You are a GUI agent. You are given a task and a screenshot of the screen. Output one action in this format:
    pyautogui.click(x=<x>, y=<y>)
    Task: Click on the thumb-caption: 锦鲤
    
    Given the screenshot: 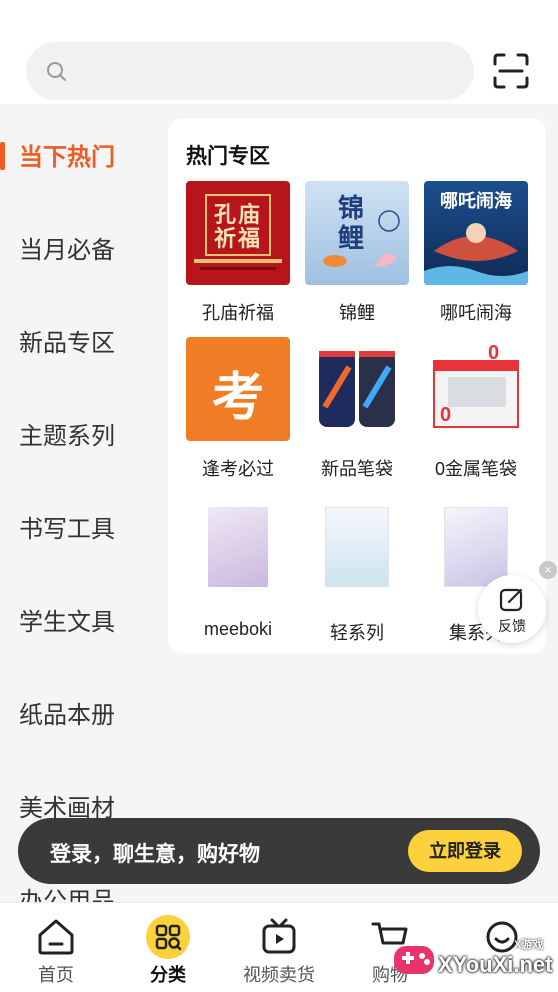 What is the action you would take?
    pyautogui.click(x=350, y=223)
    